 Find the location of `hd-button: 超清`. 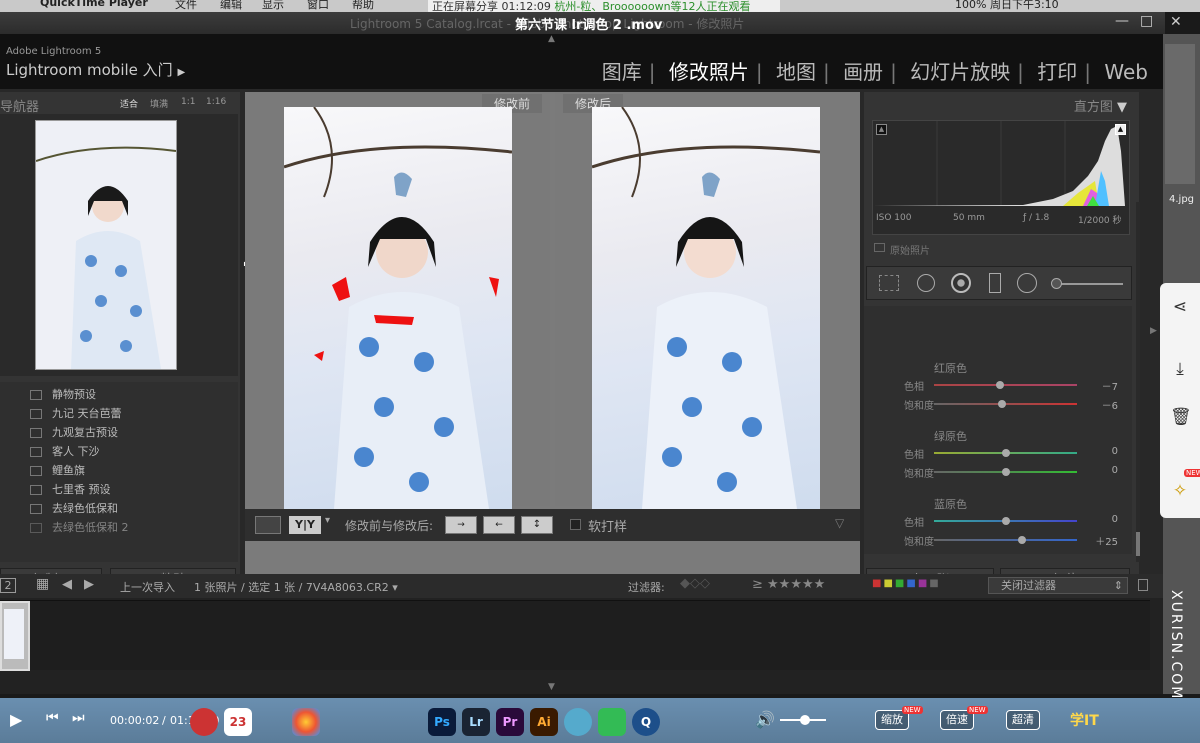

hd-button: 超清 is located at coordinates (1023, 720).